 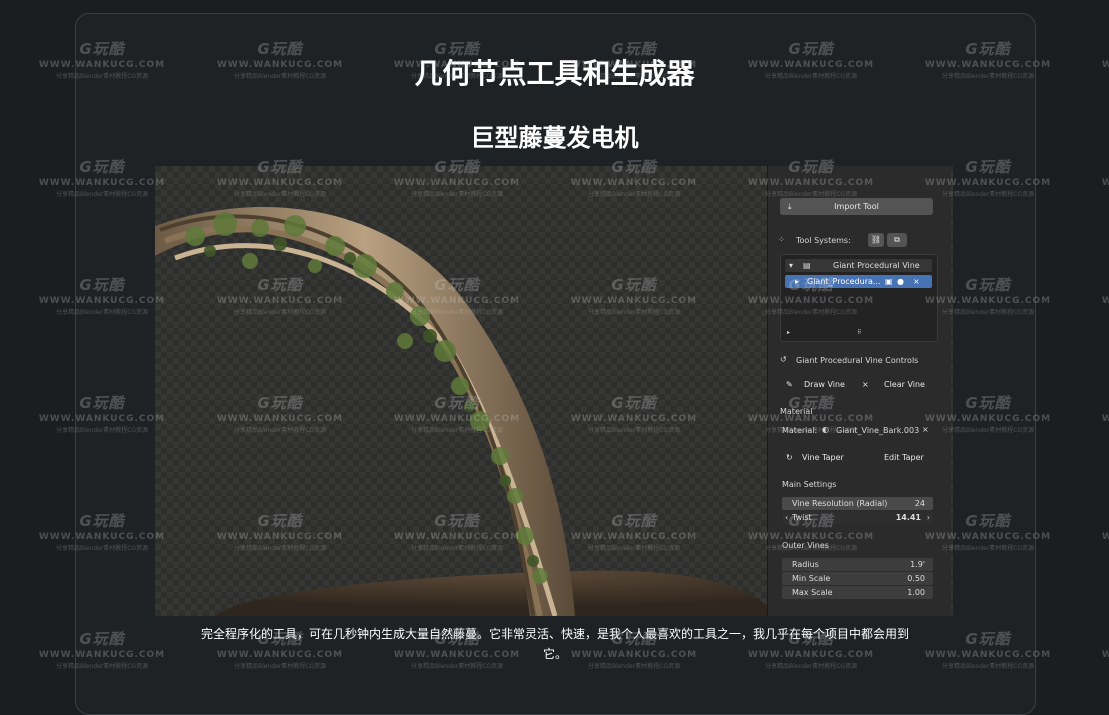 I want to click on tool-systems-label: Tool Systems:, so click(x=823, y=240).